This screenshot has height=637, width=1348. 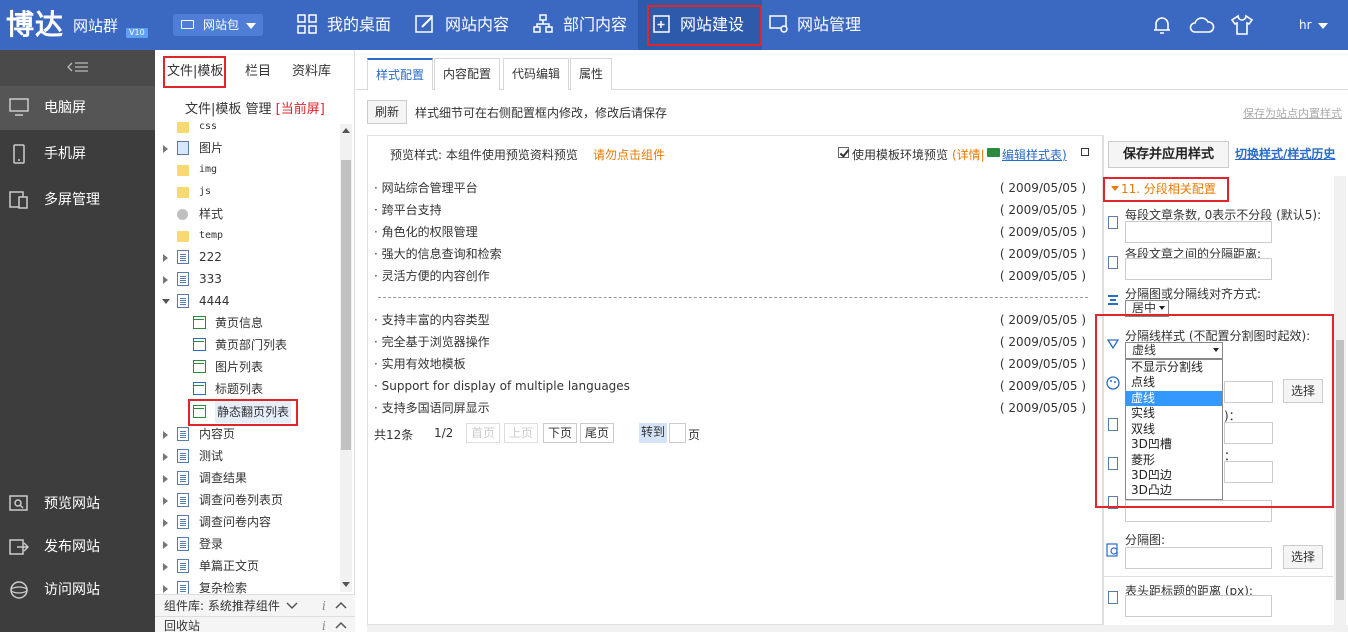 What do you see at coordinates (247, 345) in the screenshot?
I see `tree-item: 黄页部门列表` at bounding box center [247, 345].